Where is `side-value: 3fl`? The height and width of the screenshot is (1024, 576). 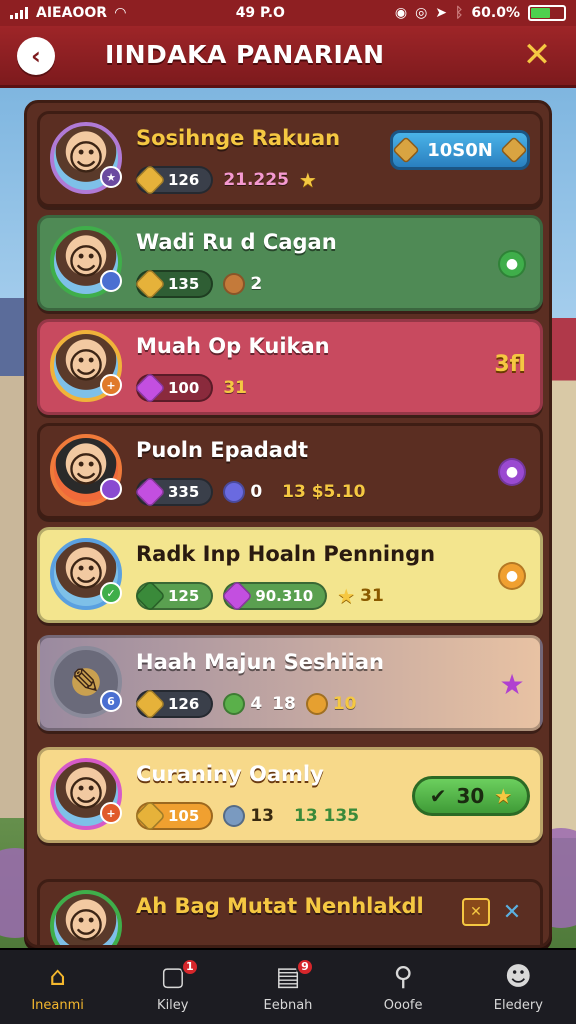 side-value: 3fl is located at coordinates (510, 364).